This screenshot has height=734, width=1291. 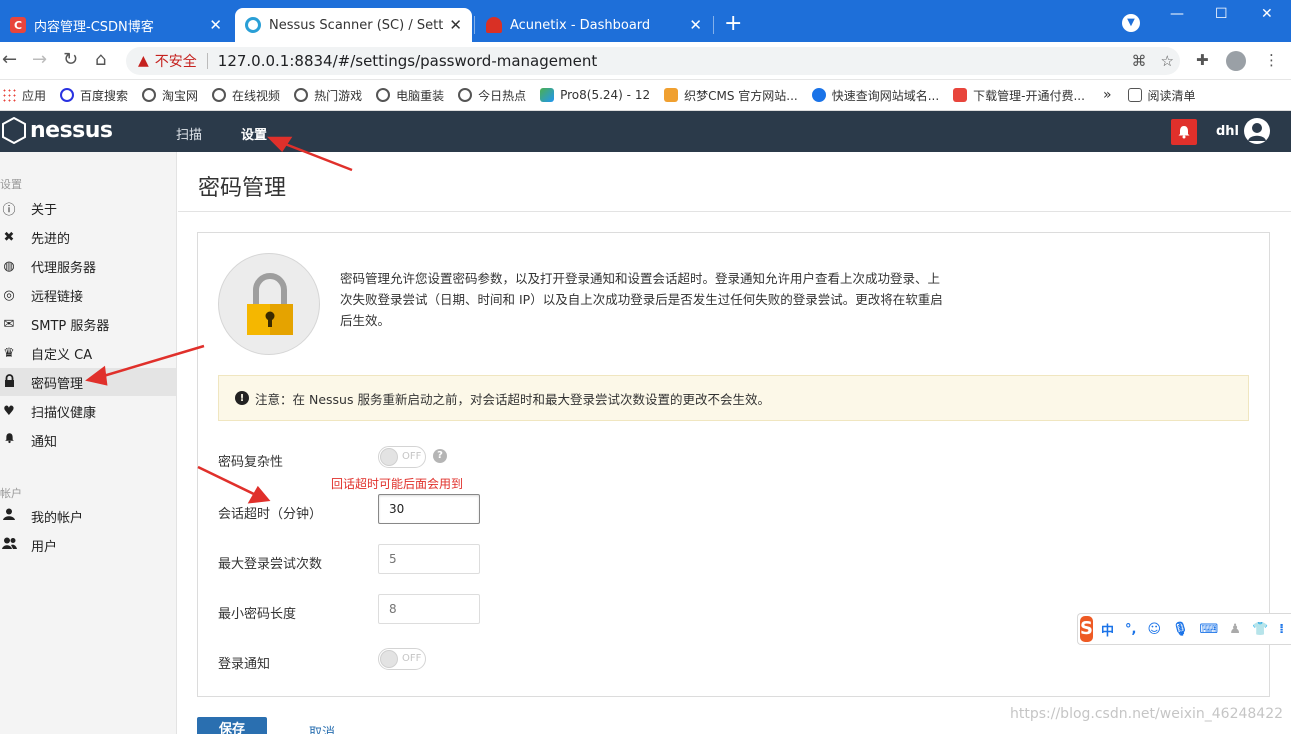 I want to click on min-password-length-input, so click(x=429, y=609).